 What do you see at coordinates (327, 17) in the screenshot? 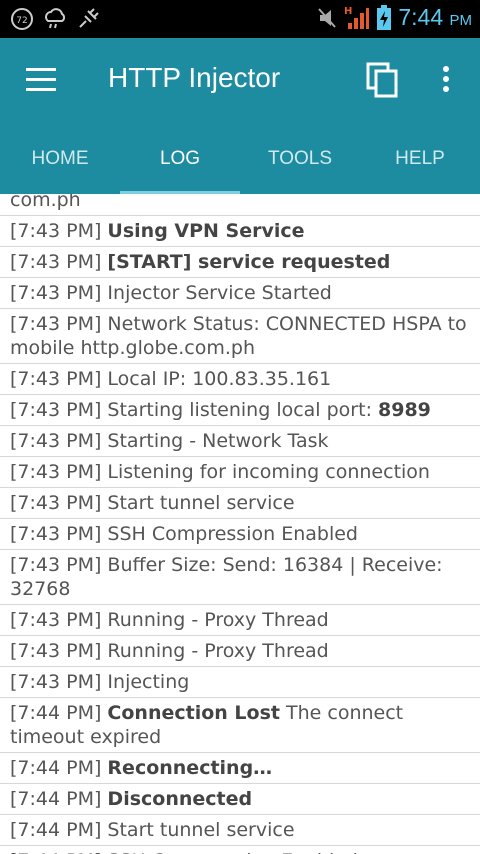
I see `mute-icon` at bounding box center [327, 17].